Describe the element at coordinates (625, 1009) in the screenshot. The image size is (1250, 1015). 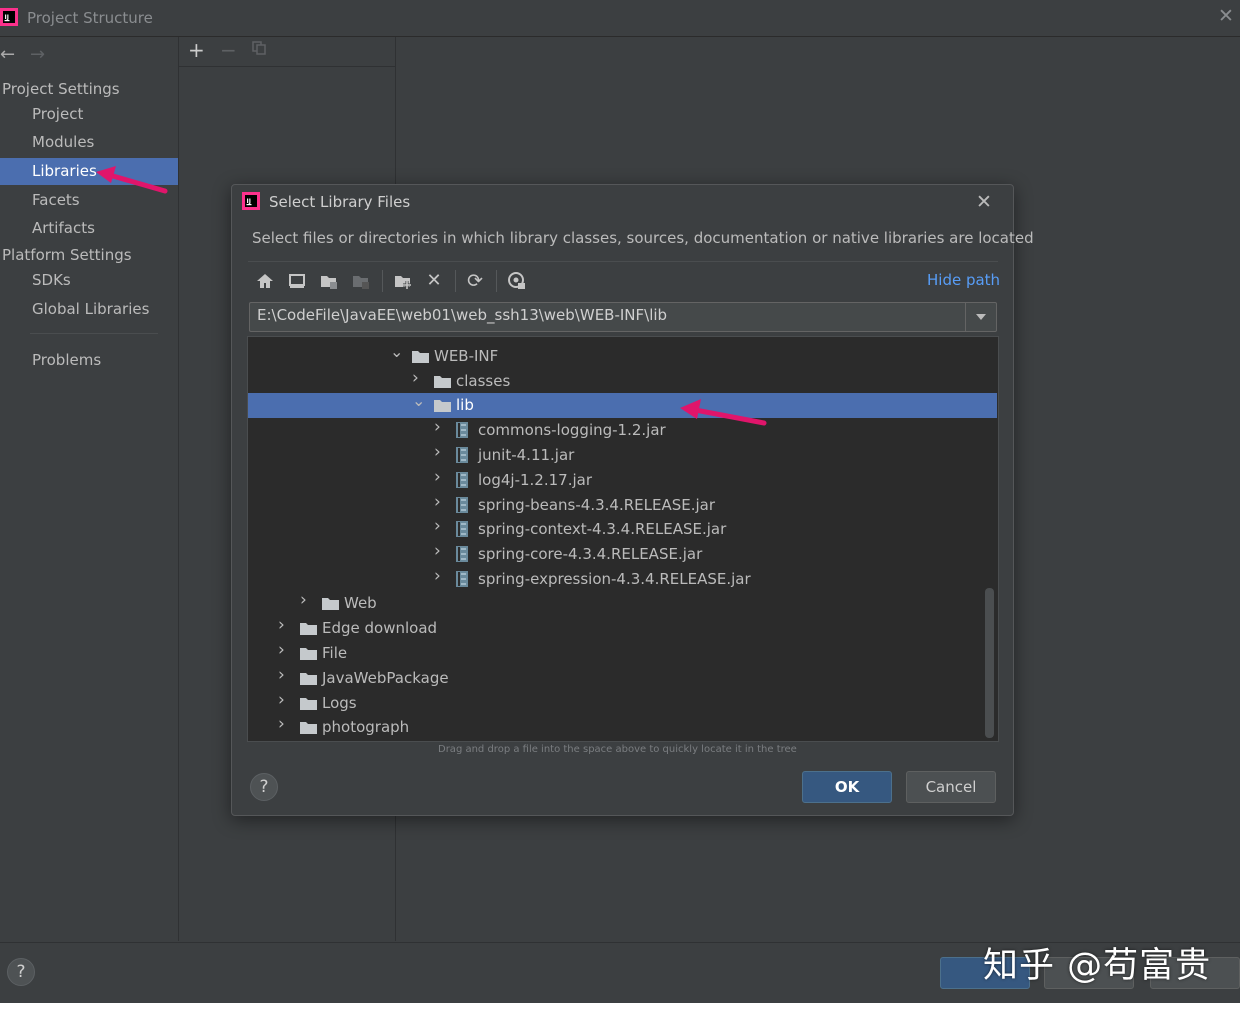
I see `page-margin-bottom` at that location.